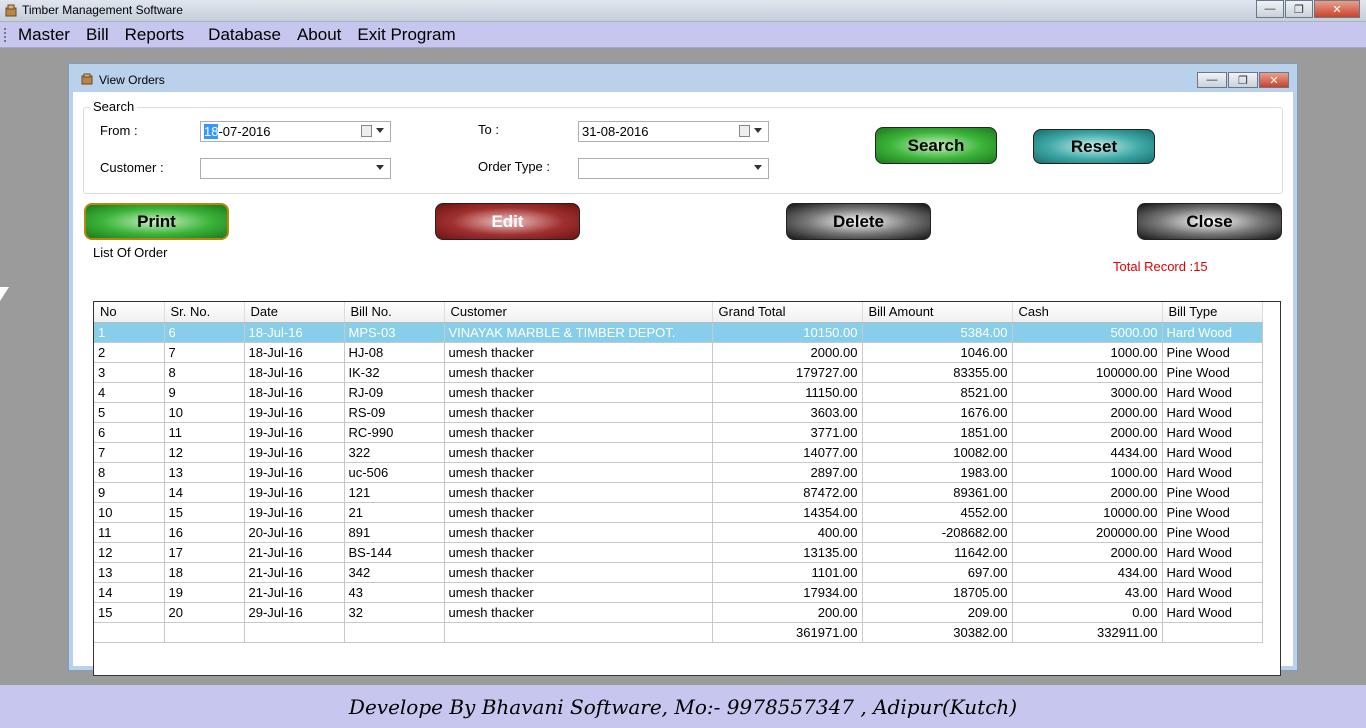 Image resolution: width=1366 pixels, height=728 pixels. I want to click on table-cell: HJ-08, so click(394, 352).